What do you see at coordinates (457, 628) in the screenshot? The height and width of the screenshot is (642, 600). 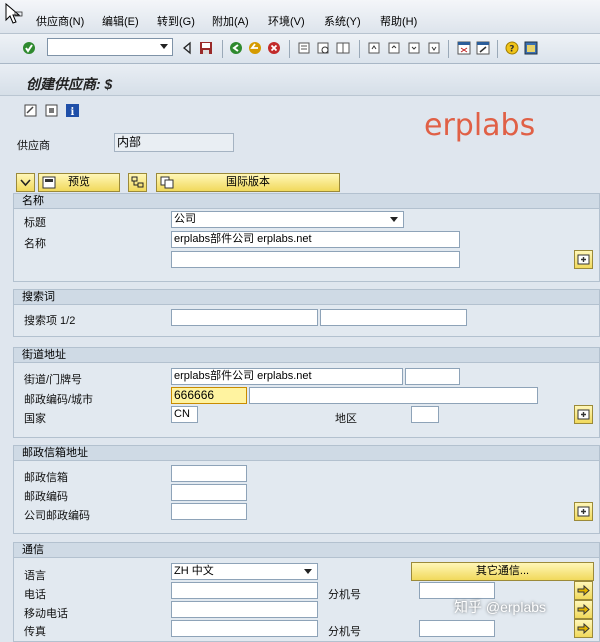 I see `fax-extension-field` at bounding box center [457, 628].